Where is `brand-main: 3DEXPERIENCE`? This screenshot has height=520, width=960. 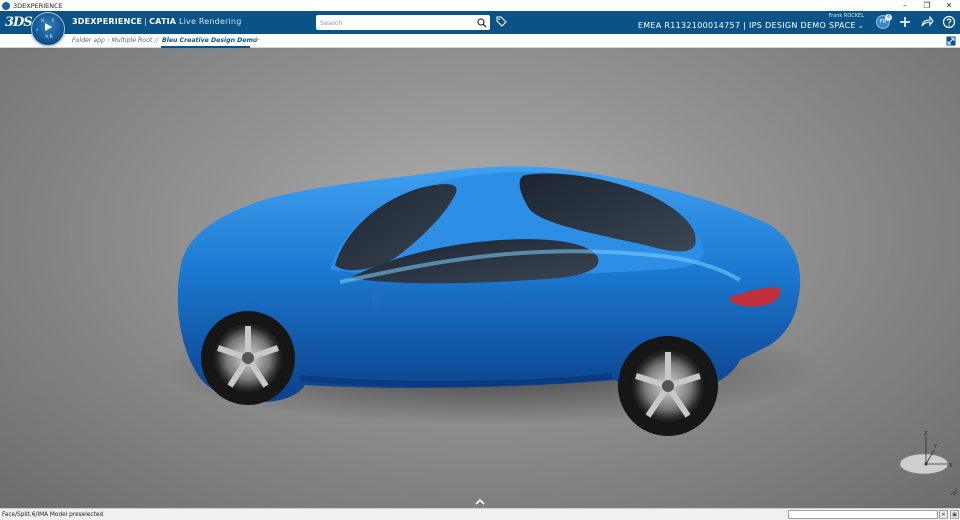
brand-main: 3DEXPERIENCE is located at coordinates (107, 21).